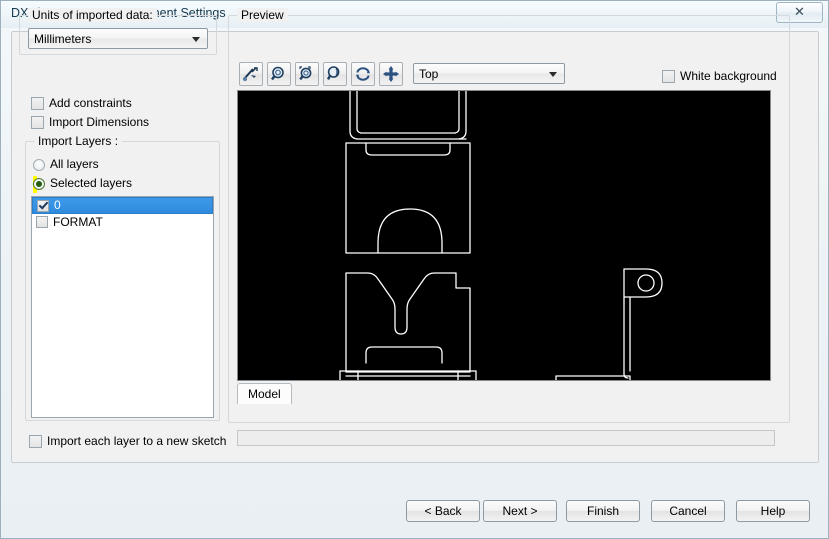  Describe the element at coordinates (506, 438) in the screenshot. I see `progress-bar` at that location.